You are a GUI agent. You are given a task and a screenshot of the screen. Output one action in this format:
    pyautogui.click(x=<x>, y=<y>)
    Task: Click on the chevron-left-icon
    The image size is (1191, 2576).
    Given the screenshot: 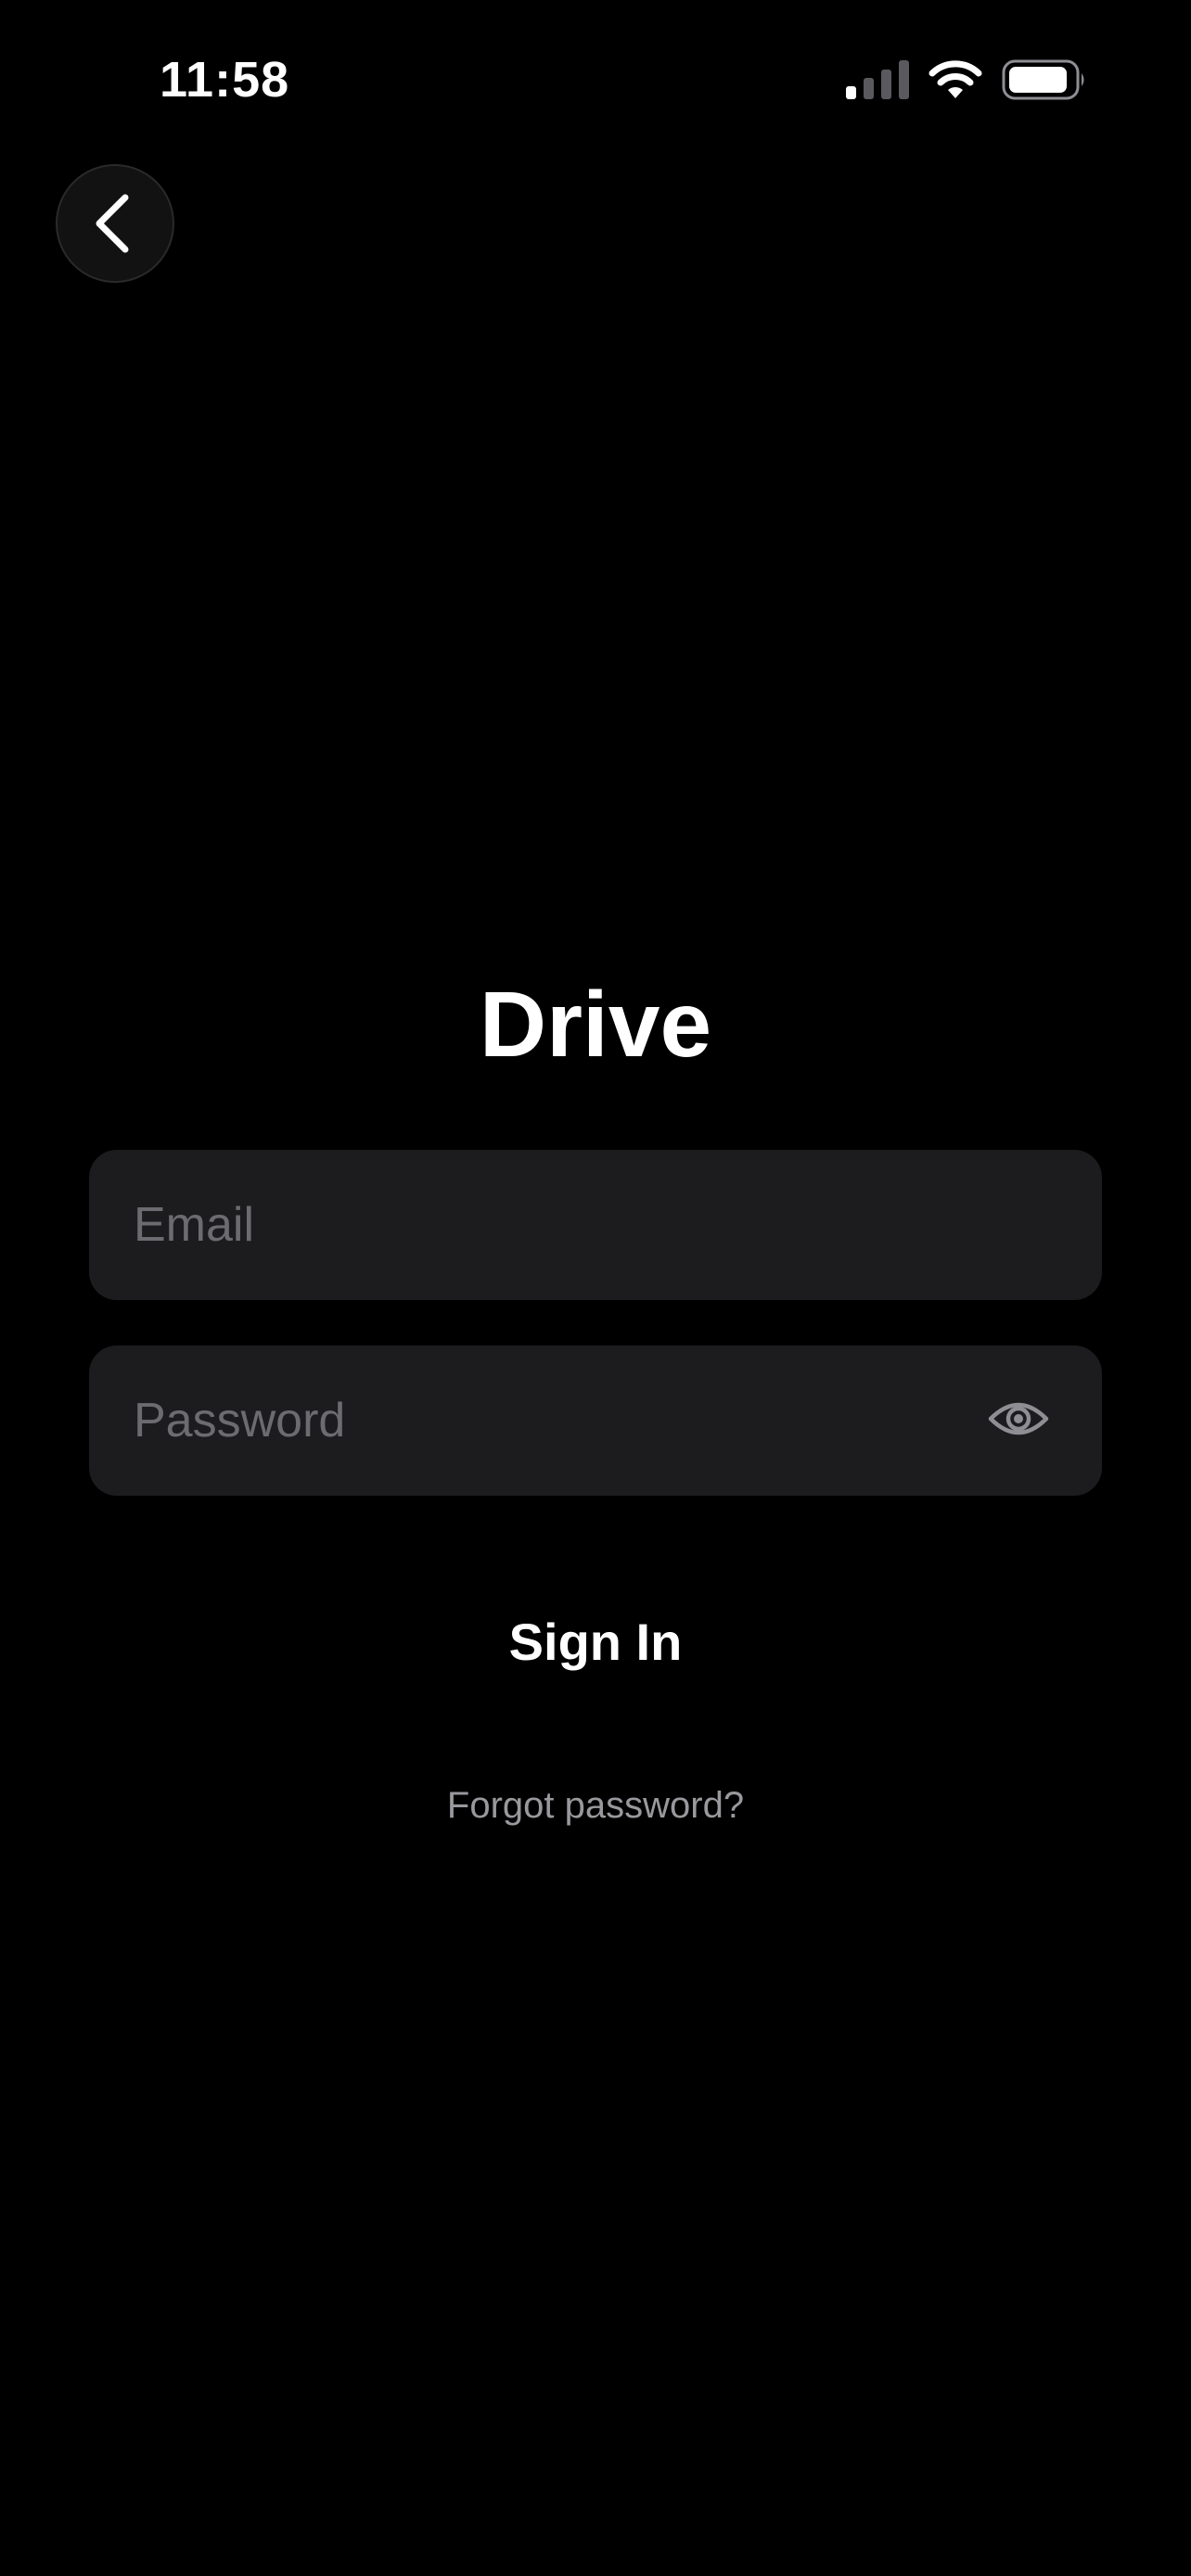 What is the action you would take?
    pyautogui.click(x=115, y=223)
    